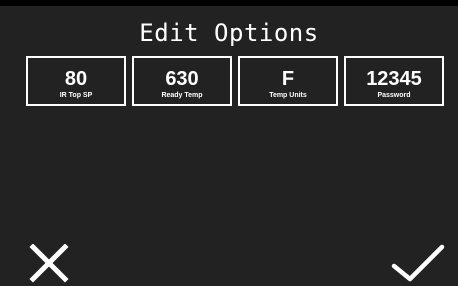 The image size is (458, 286). I want to click on ready-temp-button: 630 Ready Temp, so click(182, 81).